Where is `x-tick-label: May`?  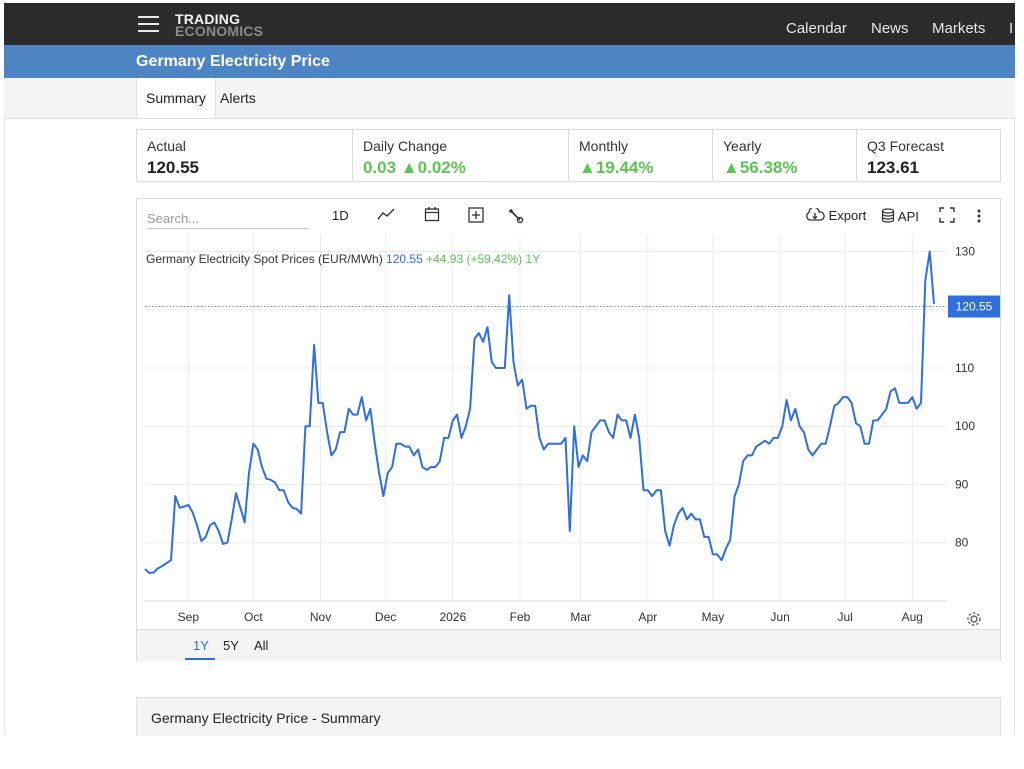
x-tick-label: May is located at coordinates (713, 617).